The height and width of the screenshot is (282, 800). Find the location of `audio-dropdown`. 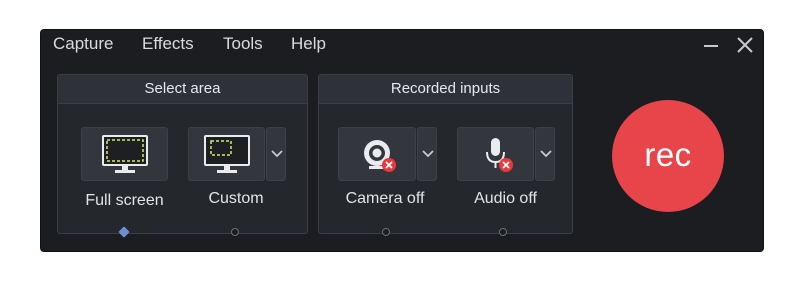

audio-dropdown is located at coordinates (545, 154).